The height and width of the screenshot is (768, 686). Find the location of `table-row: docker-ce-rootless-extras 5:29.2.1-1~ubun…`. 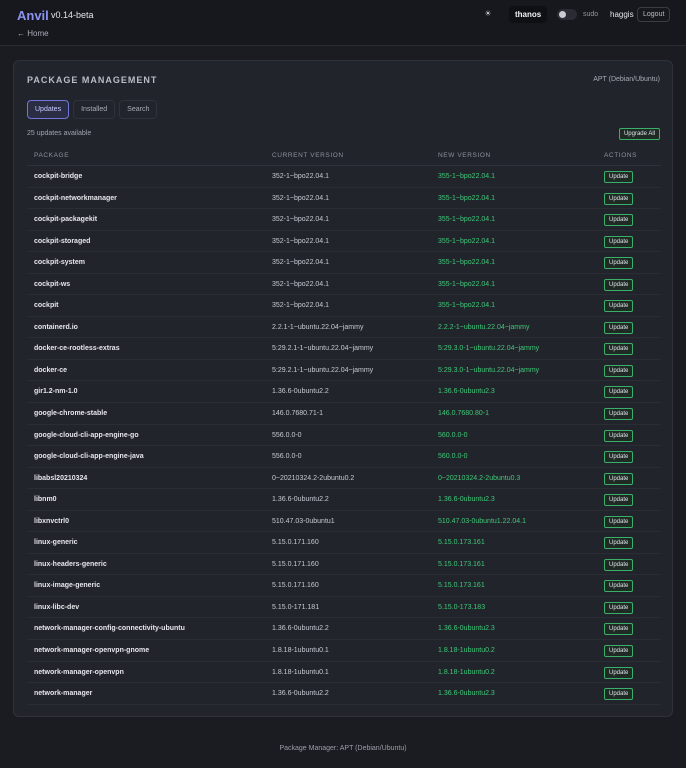

table-row: docker-ce-rootless-extras 5:29.2.1-1~ubun… is located at coordinates (344, 349).